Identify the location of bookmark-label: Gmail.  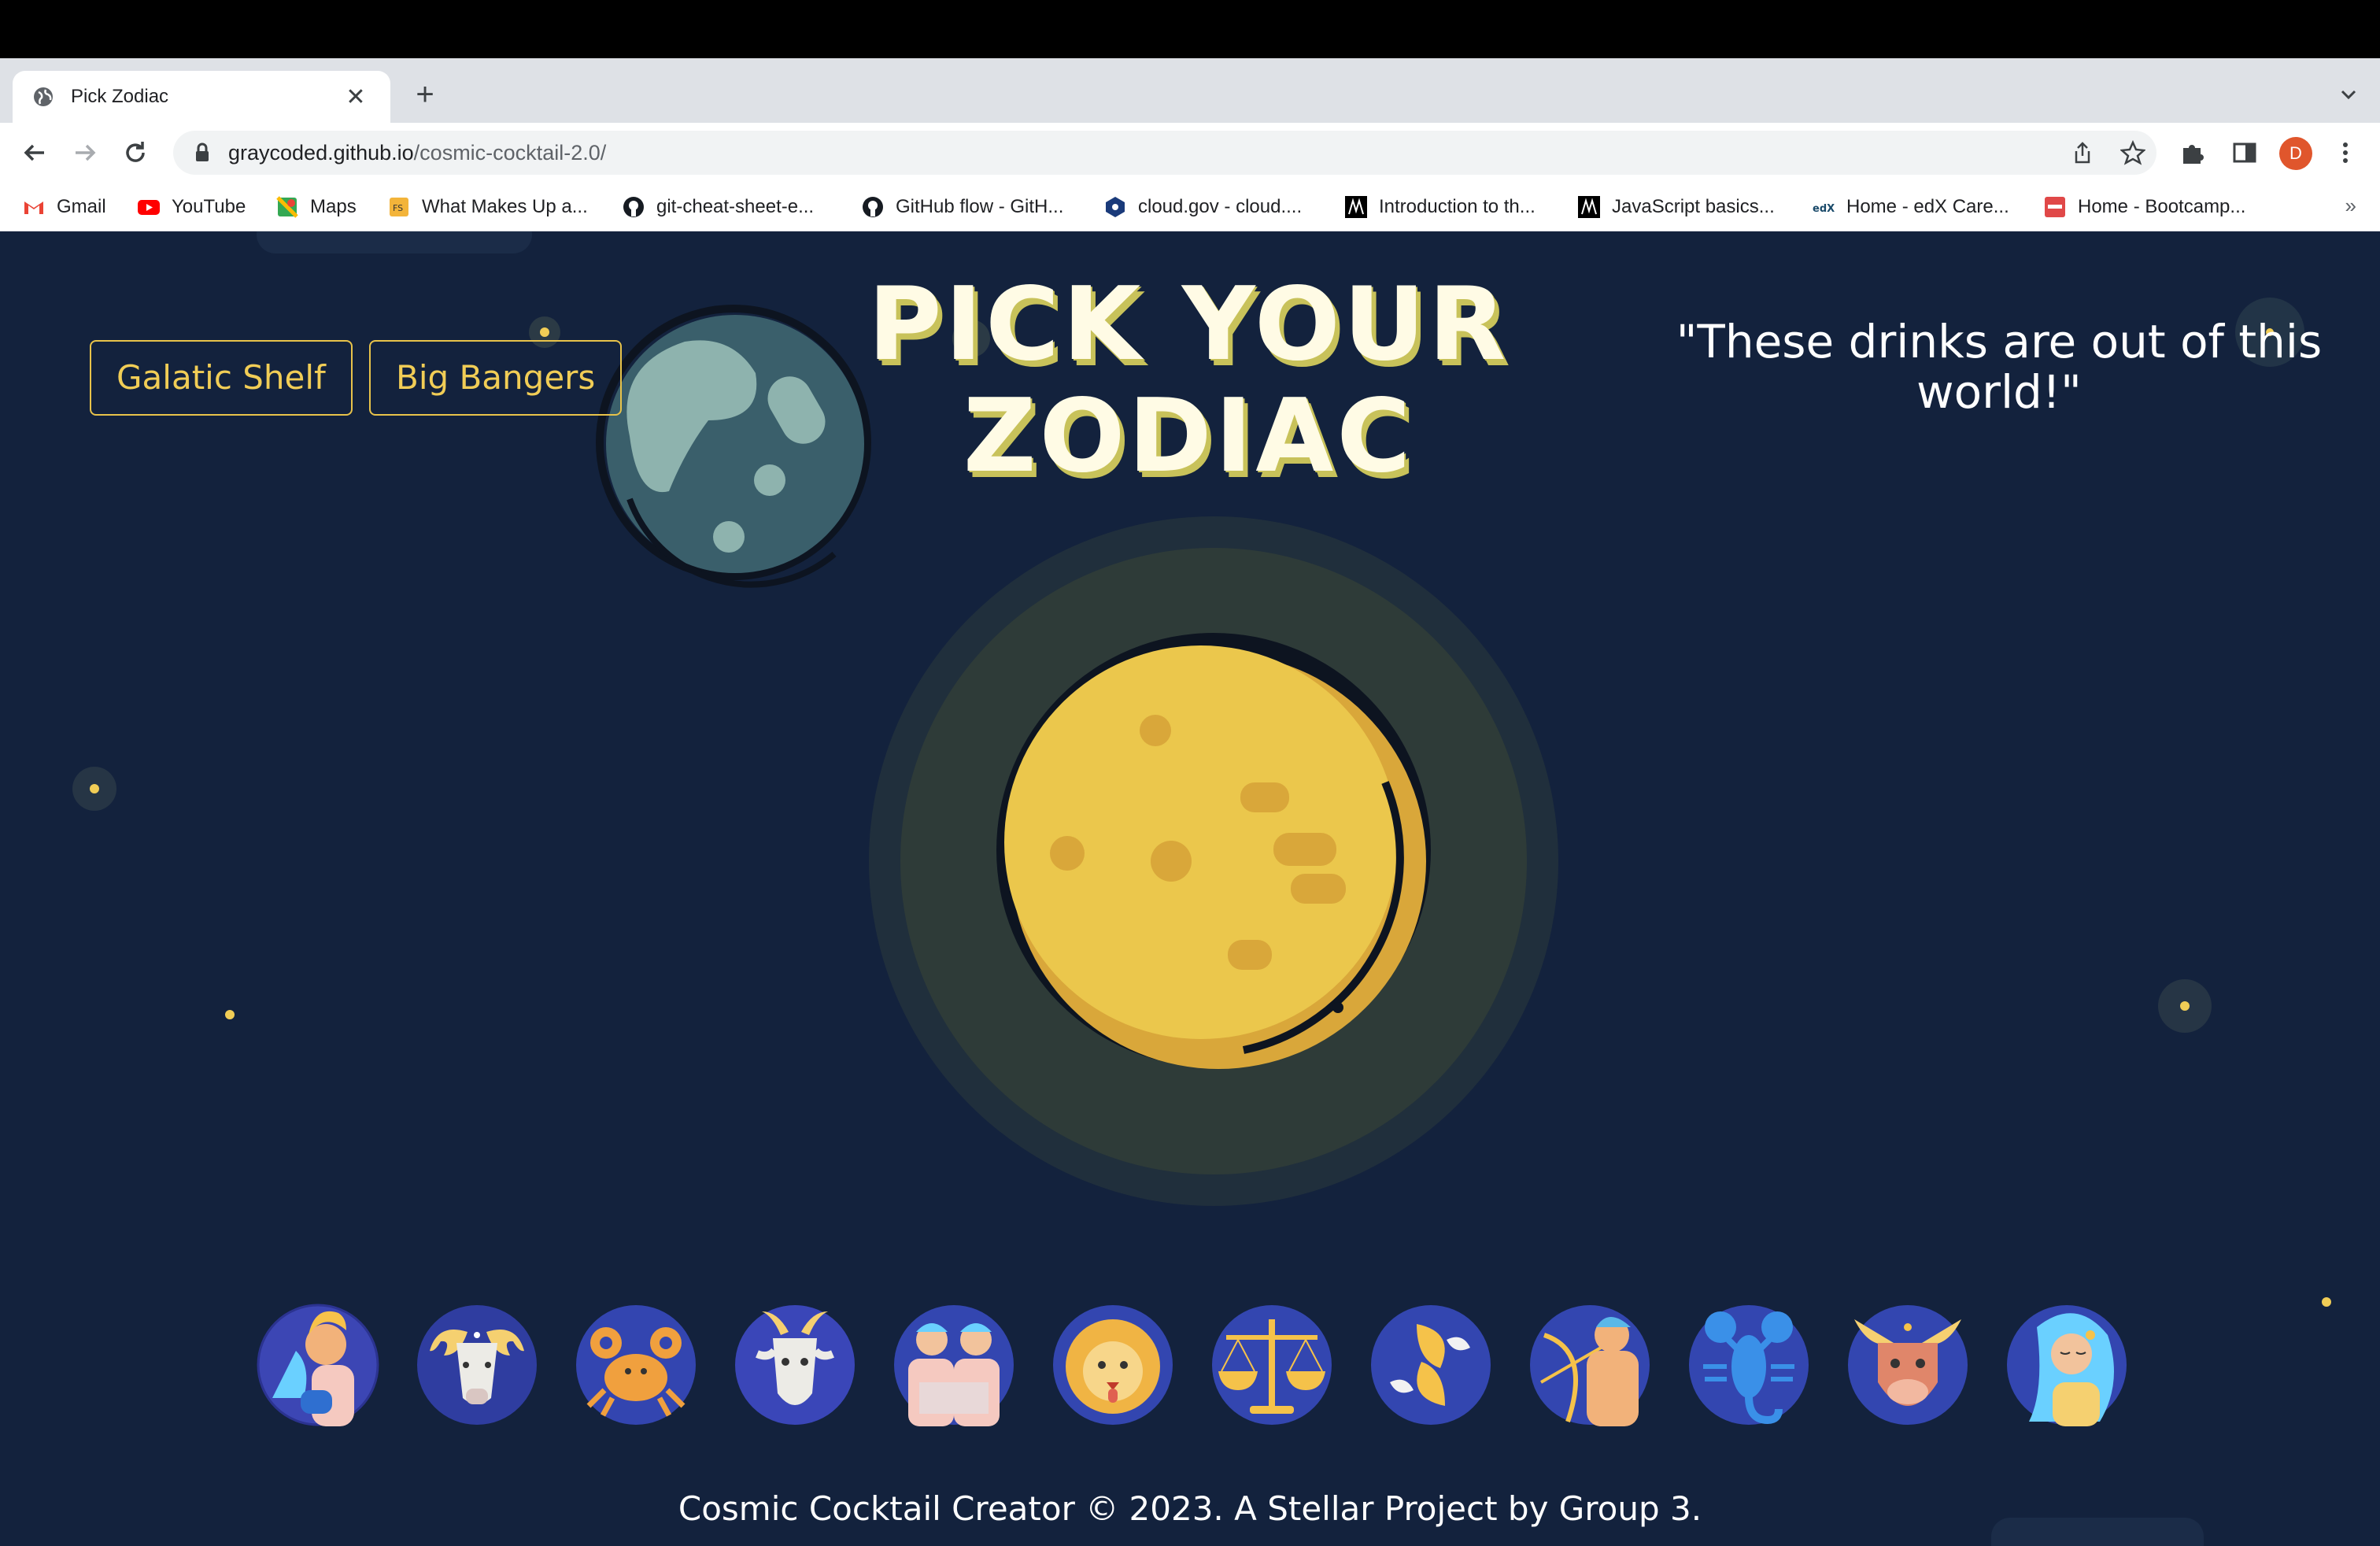
(81, 206).